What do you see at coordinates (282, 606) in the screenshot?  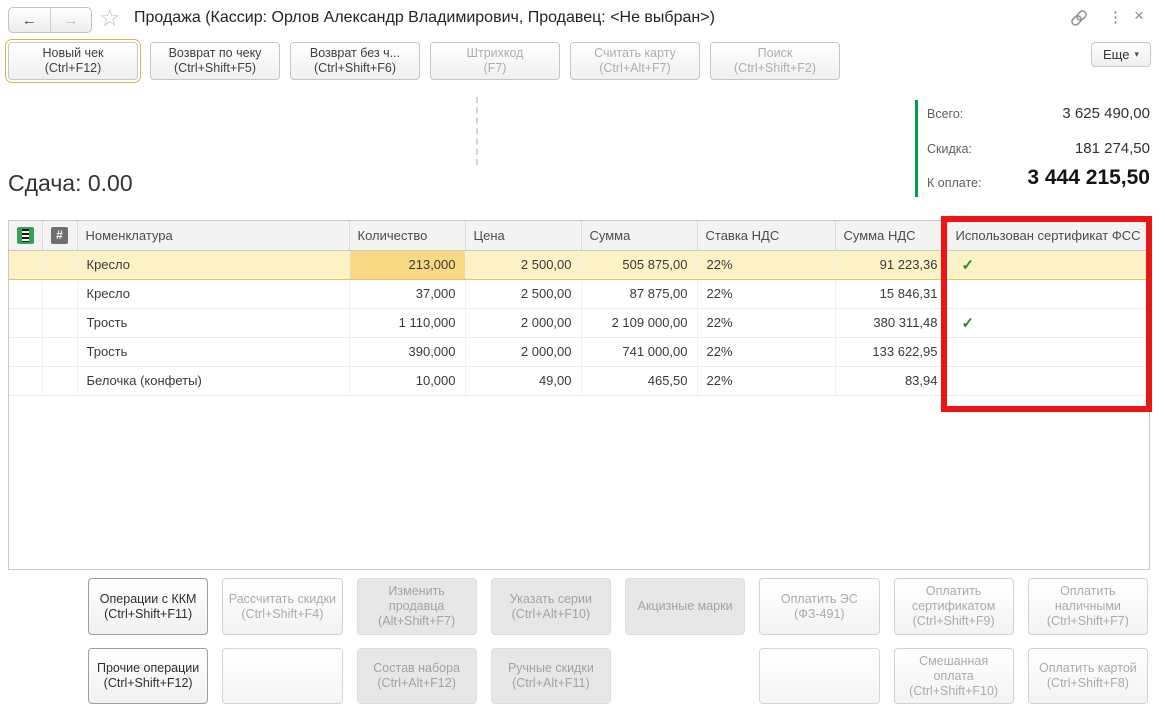 I see `calculate-discounts-button: Рассчитать скидки (Ctrl+Shift+F4)` at bounding box center [282, 606].